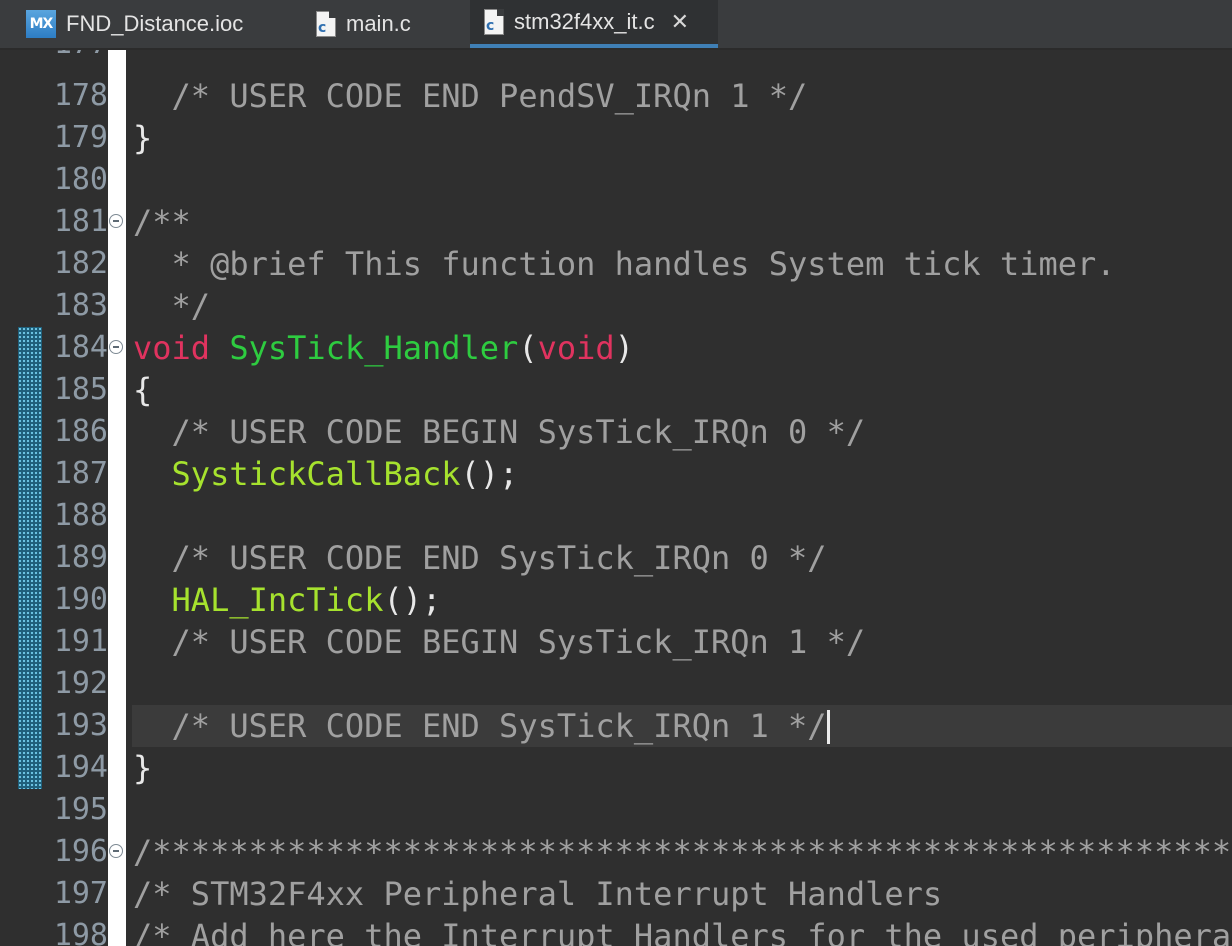 The width and height of the screenshot is (1232, 946). I want to click on code-text: */, so click(172, 306).